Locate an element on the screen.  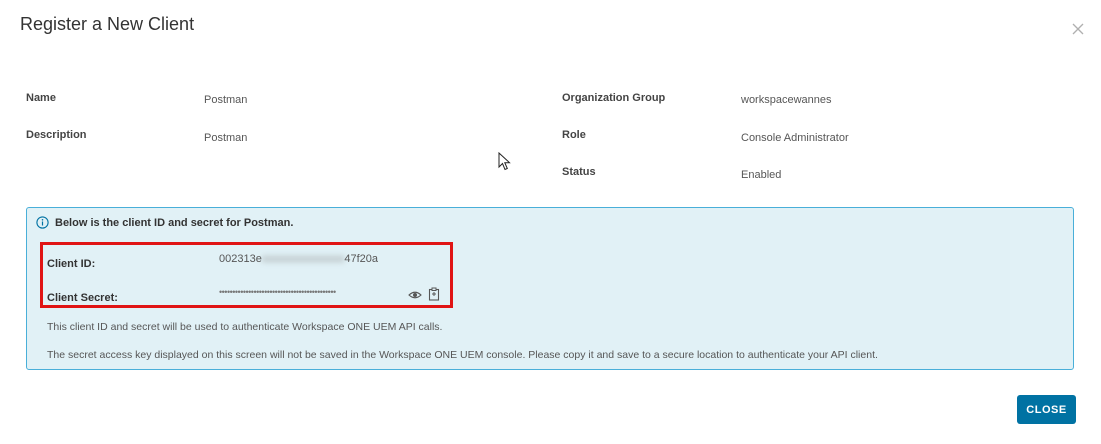
client-id-redacted: xxxxxxxxxxxxxxx is located at coordinates (303, 259).